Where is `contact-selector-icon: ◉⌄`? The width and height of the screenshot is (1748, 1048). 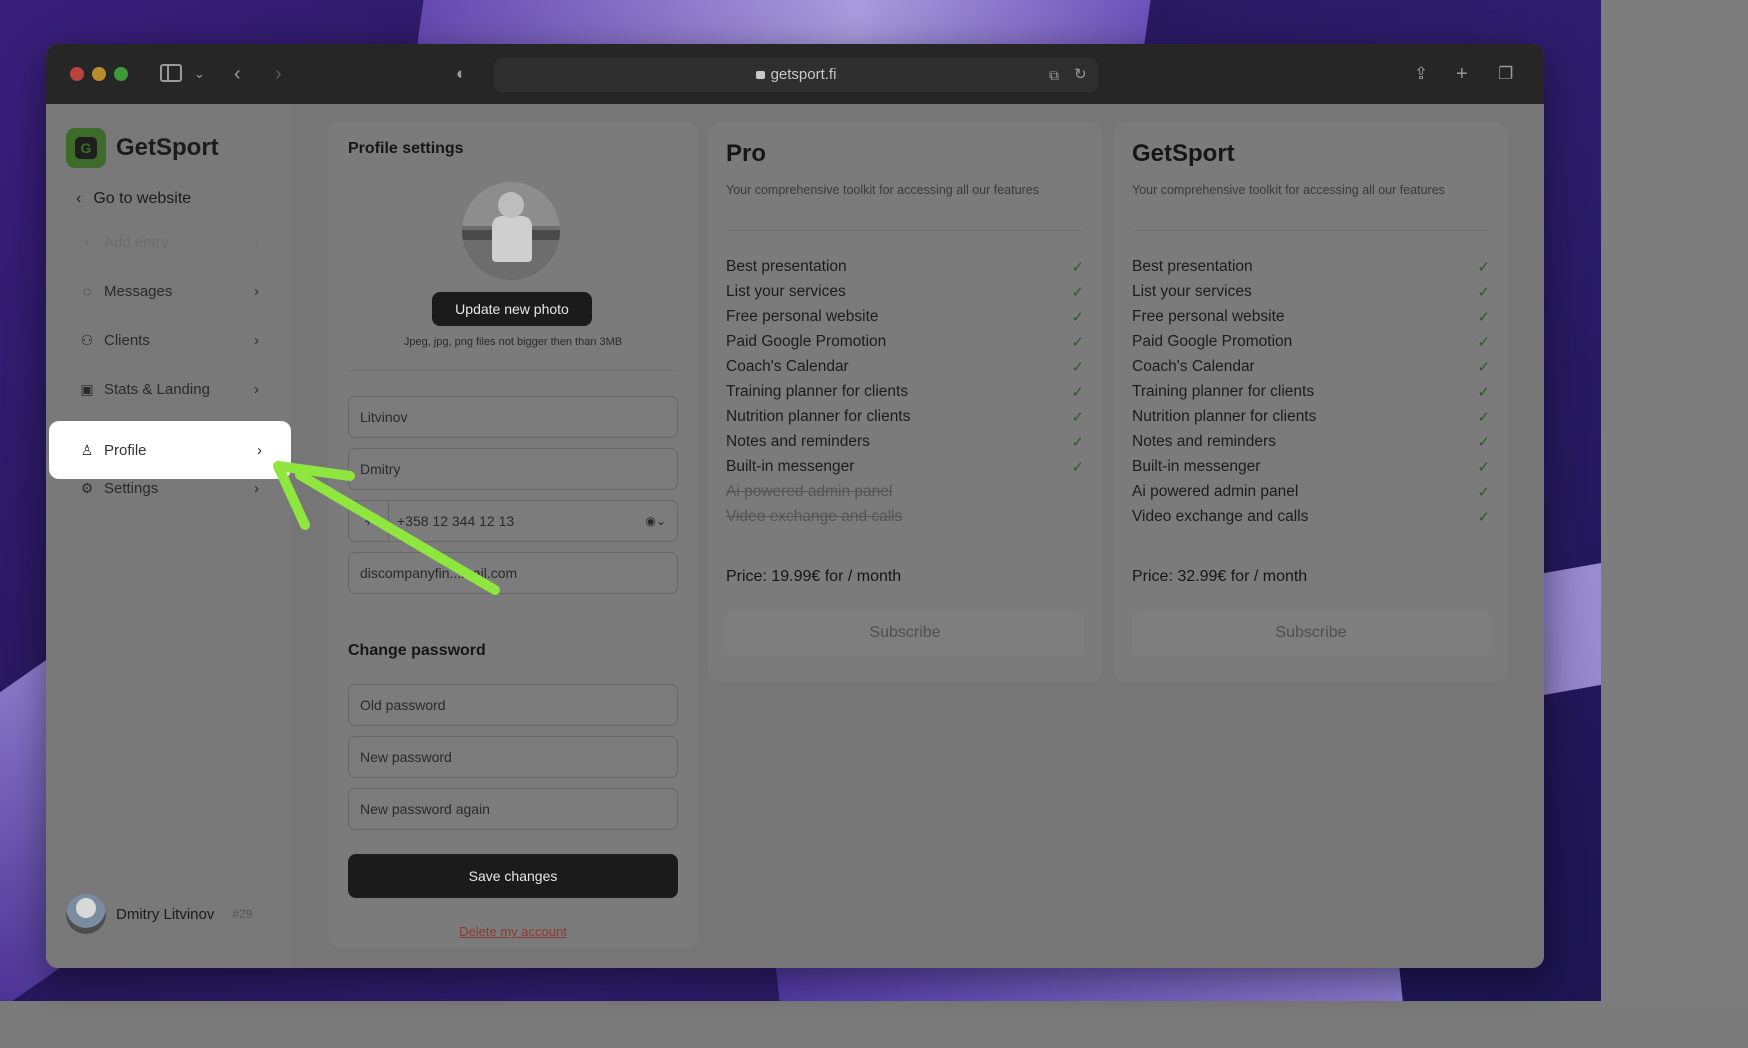 contact-selector-icon: ◉⌄ is located at coordinates (655, 521).